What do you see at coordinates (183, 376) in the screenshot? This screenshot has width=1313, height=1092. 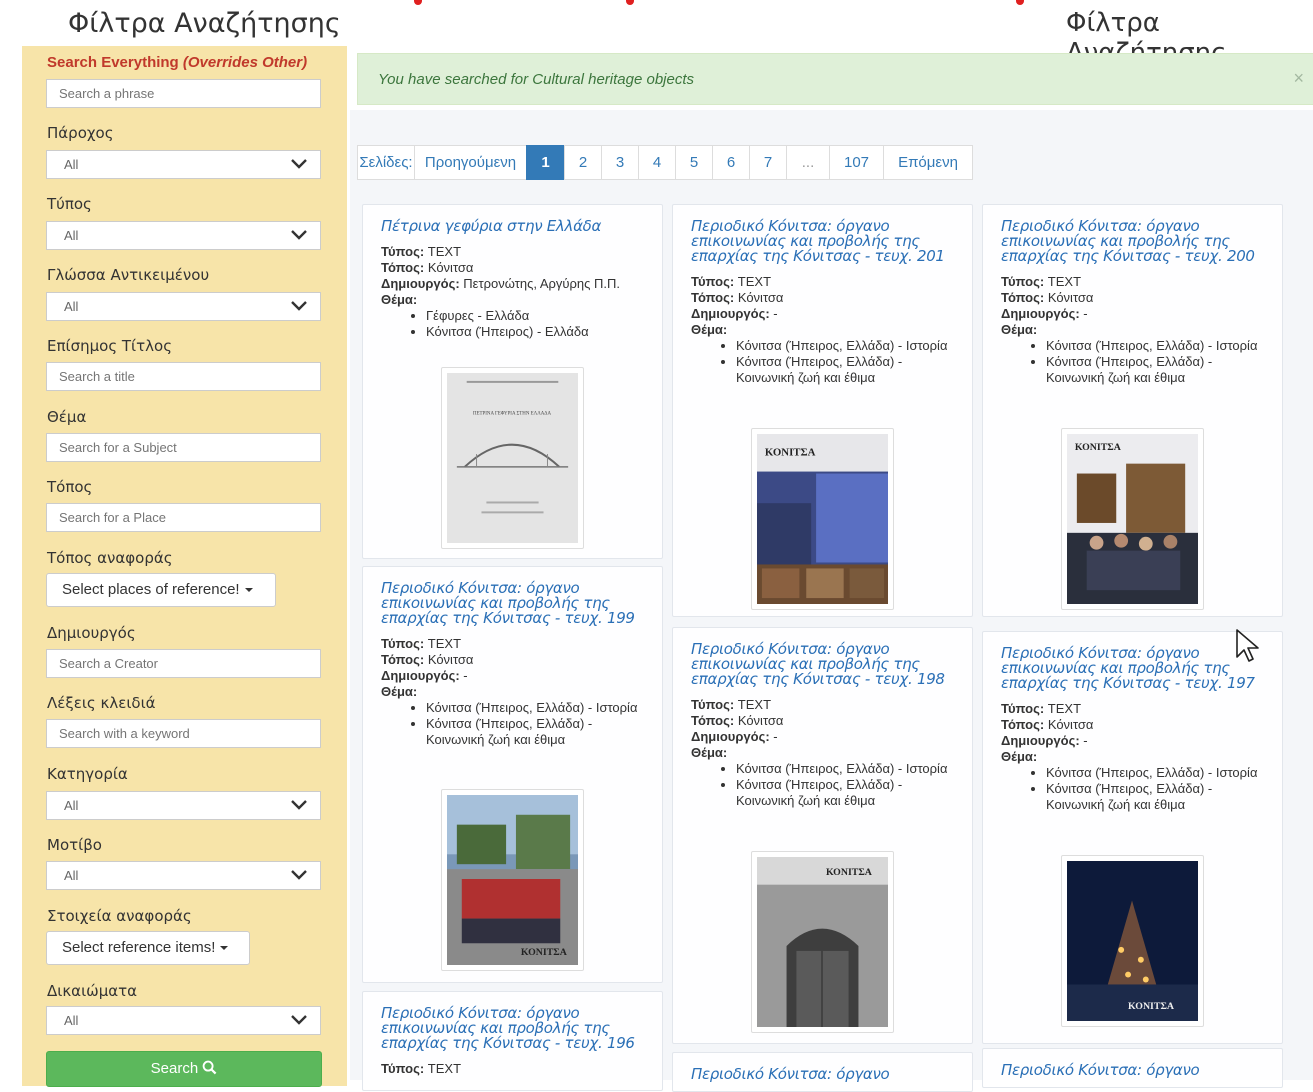 I see `title-input` at bounding box center [183, 376].